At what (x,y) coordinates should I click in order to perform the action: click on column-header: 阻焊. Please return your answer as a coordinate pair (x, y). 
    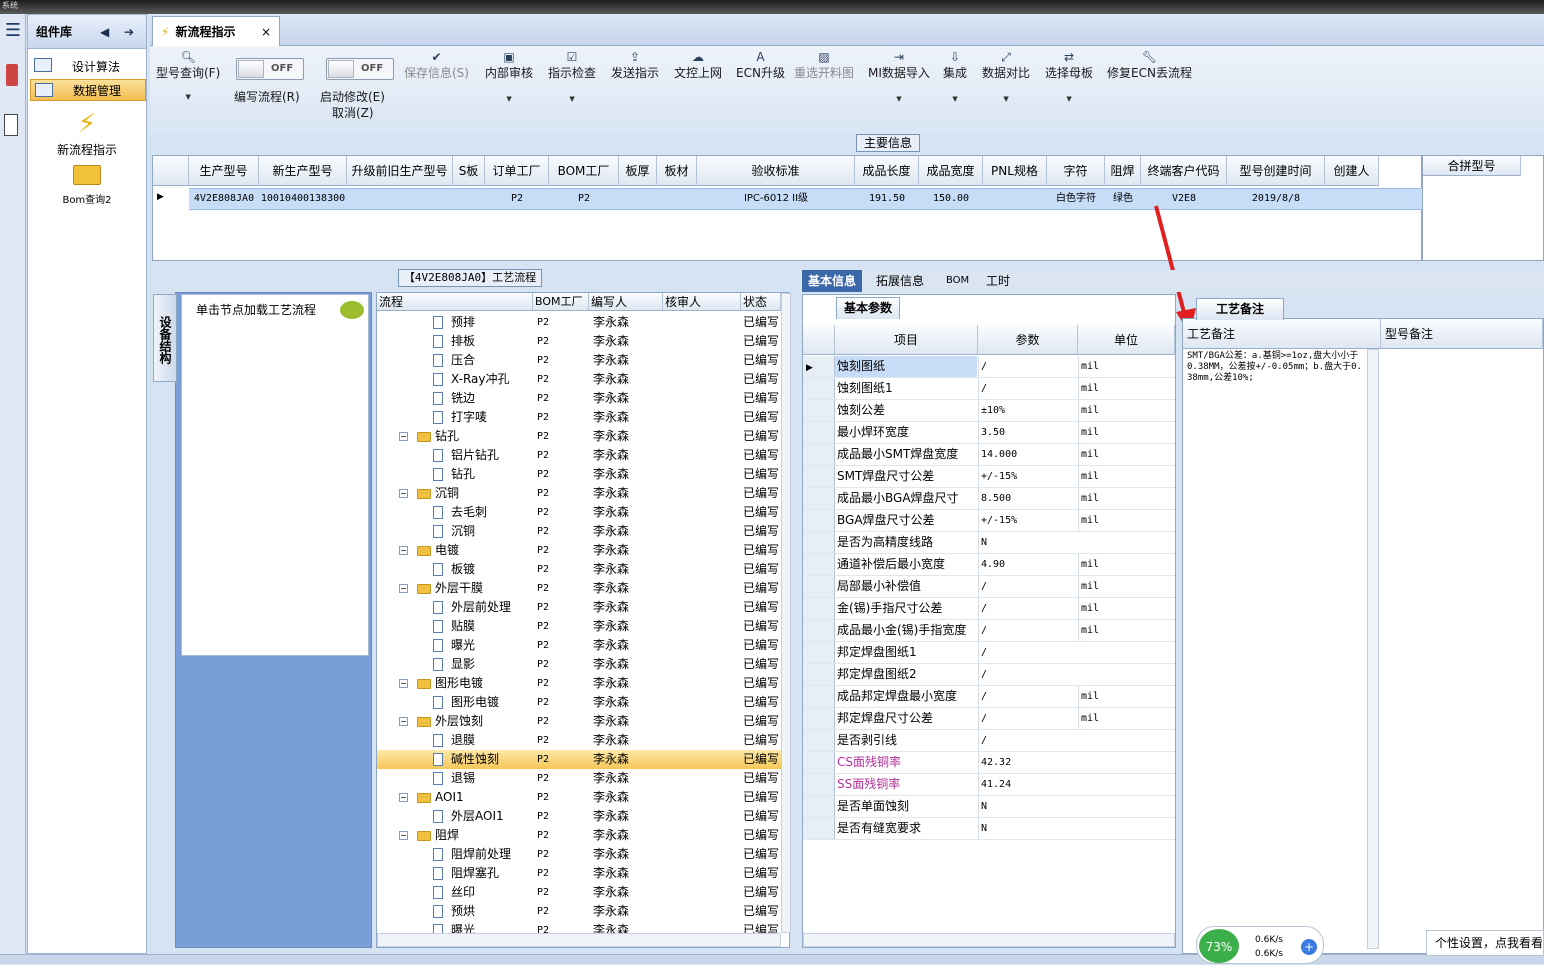
    Looking at the image, I should click on (1123, 171).